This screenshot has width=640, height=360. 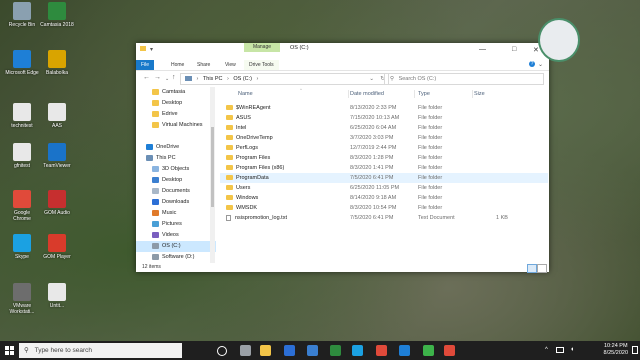 What do you see at coordinates (384, 198) in the screenshot?
I see `file-row: Windows 8/14/2020 9:18 AM File folder` at bounding box center [384, 198].